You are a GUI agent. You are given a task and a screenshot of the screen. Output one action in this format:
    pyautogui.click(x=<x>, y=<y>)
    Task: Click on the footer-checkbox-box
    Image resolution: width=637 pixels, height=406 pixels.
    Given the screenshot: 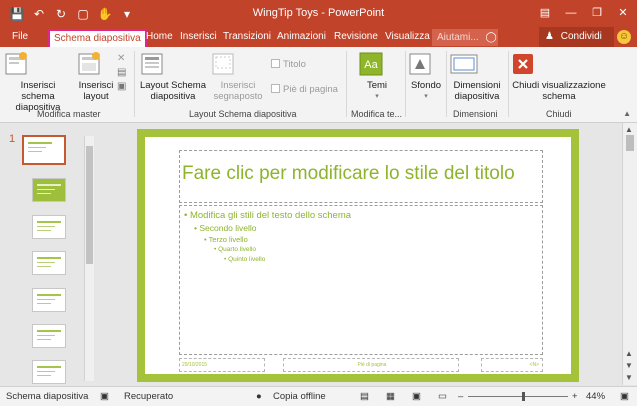 What is the action you would take?
    pyautogui.click(x=275, y=88)
    